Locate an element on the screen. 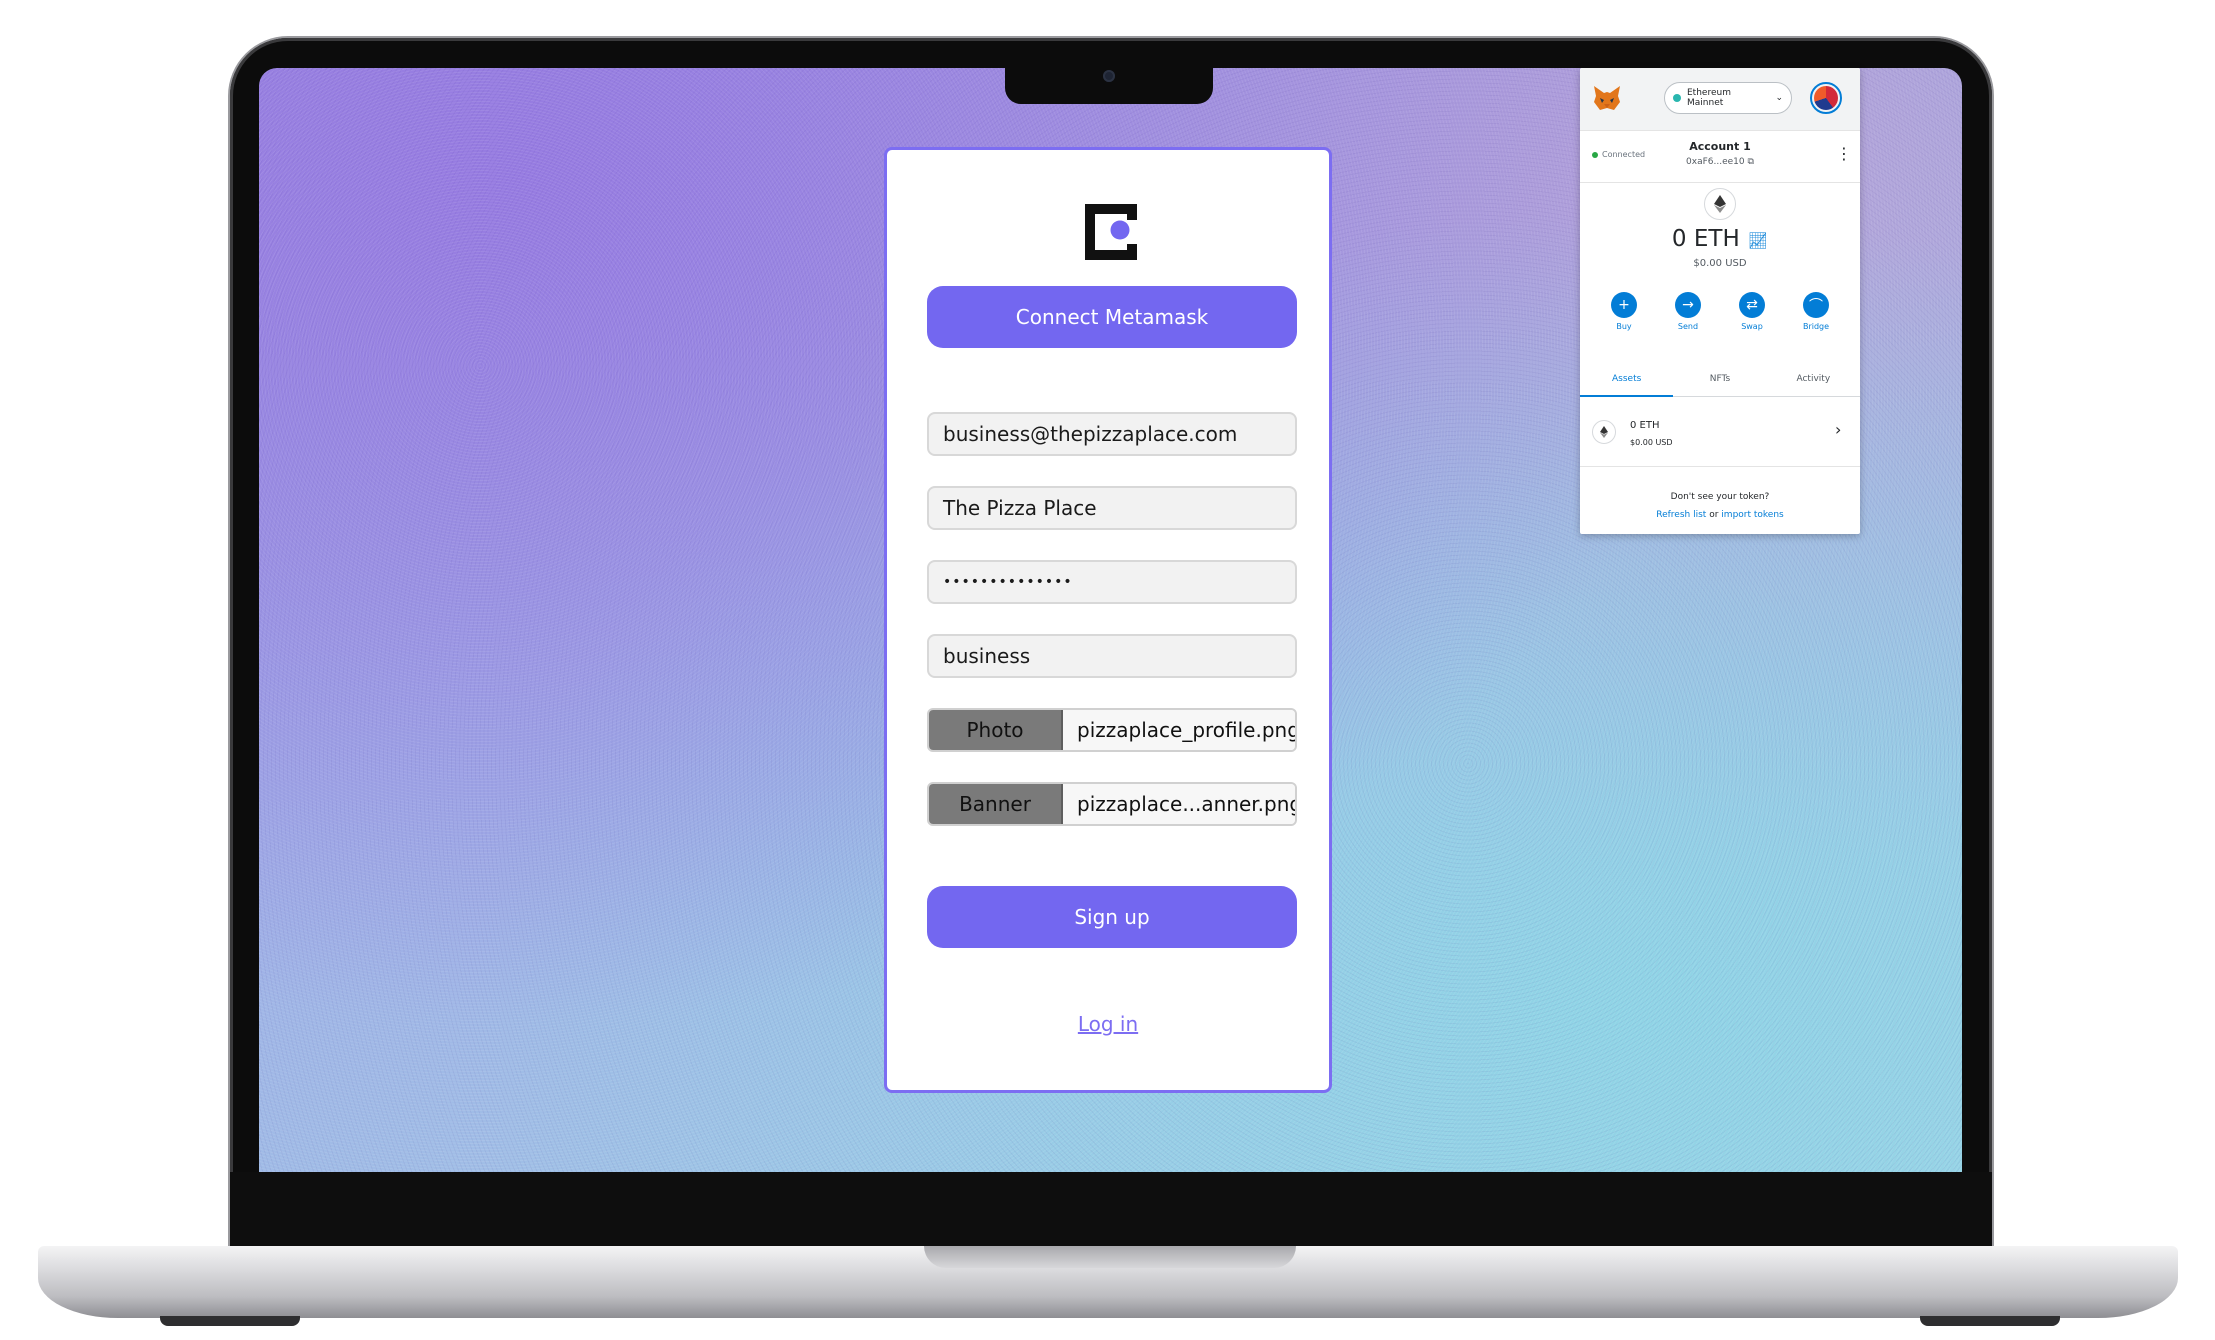 This screenshot has width=2215, height=1340. kebab-menu-icon: ⋮ is located at coordinates (1844, 153).